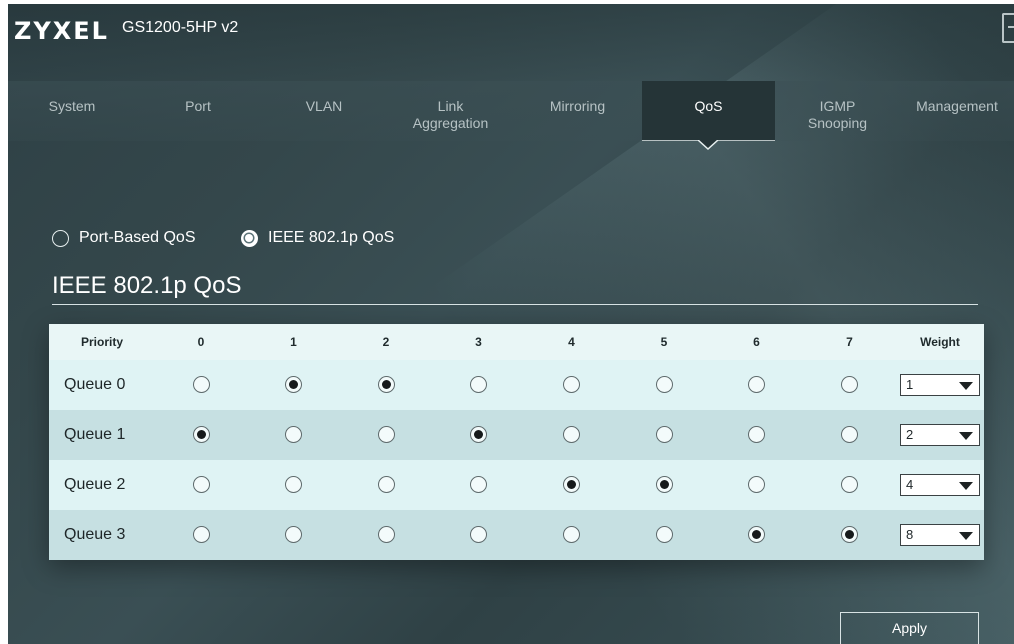  I want to click on queue-2-priority-4-radio, so click(571, 485).